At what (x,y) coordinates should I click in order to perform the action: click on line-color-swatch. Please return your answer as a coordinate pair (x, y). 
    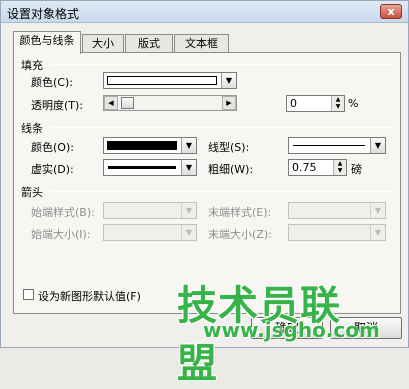
    Looking at the image, I should click on (142, 145).